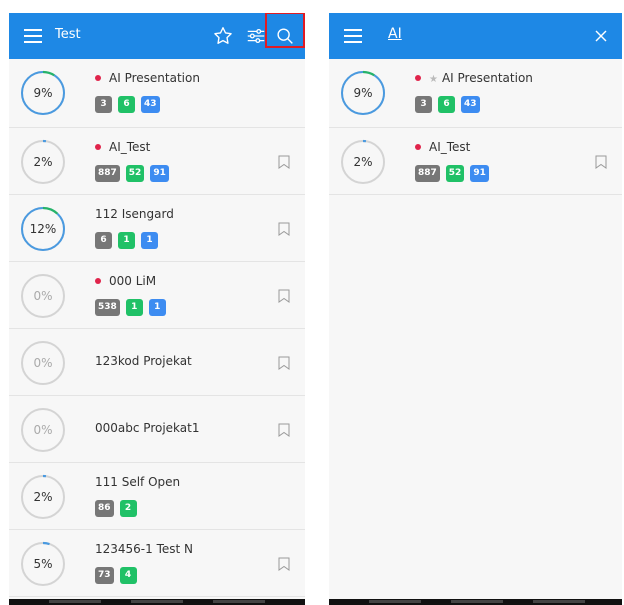  I want to click on project-name-text: 000 LiM, so click(133, 281).